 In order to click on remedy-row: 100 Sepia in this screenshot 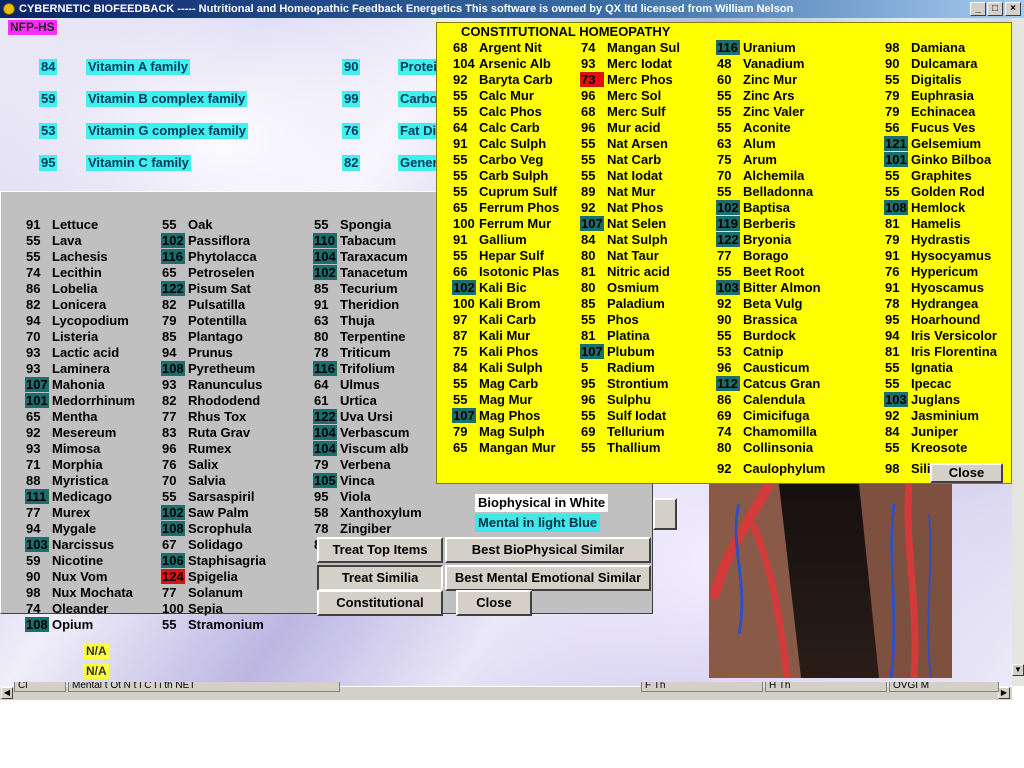, I will do `click(192, 609)`.